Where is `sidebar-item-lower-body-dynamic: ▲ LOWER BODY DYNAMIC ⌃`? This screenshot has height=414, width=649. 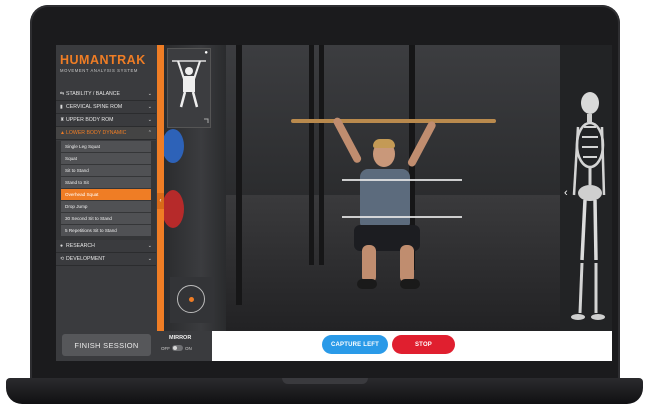 sidebar-item-lower-body-dynamic: ▲ LOWER BODY DYNAMIC ⌃ is located at coordinates (106, 133).